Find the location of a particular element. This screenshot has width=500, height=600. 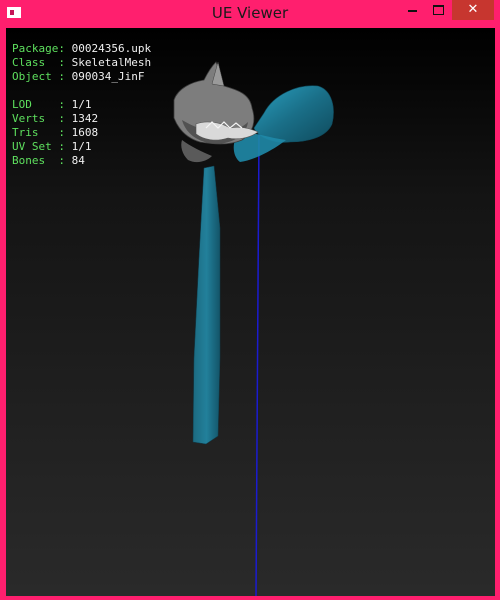

info-lod: LOD : 1/1 is located at coordinates (52, 104).